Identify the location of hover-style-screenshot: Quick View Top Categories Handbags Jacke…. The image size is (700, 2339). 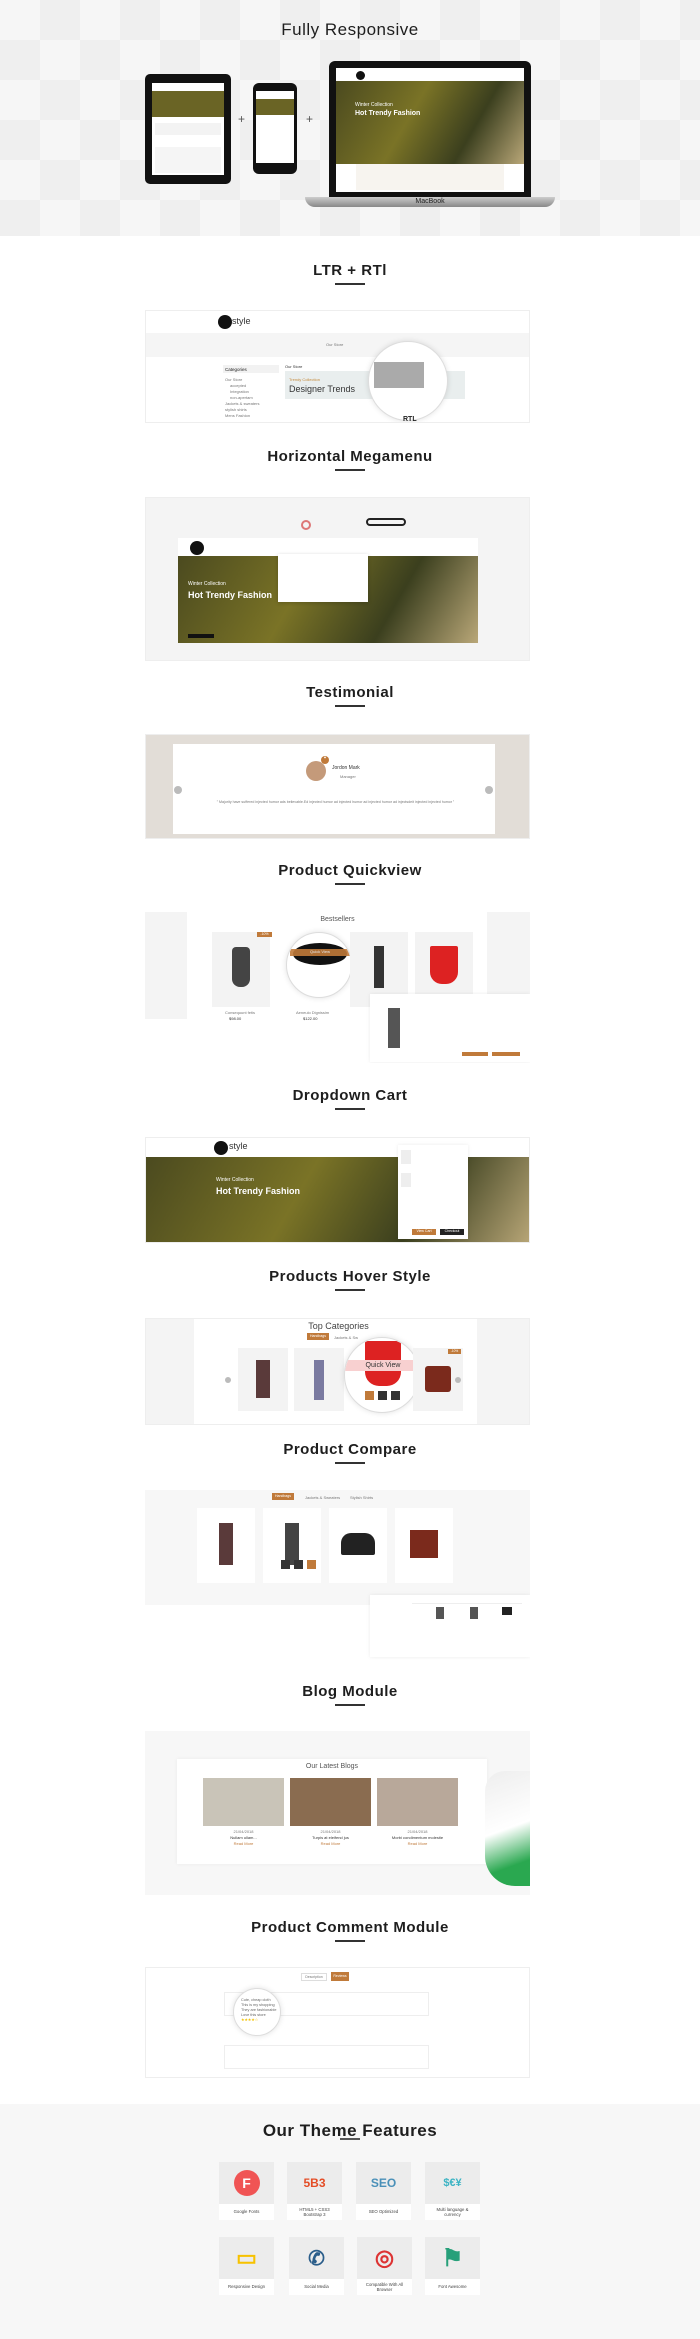
(337, 1371).